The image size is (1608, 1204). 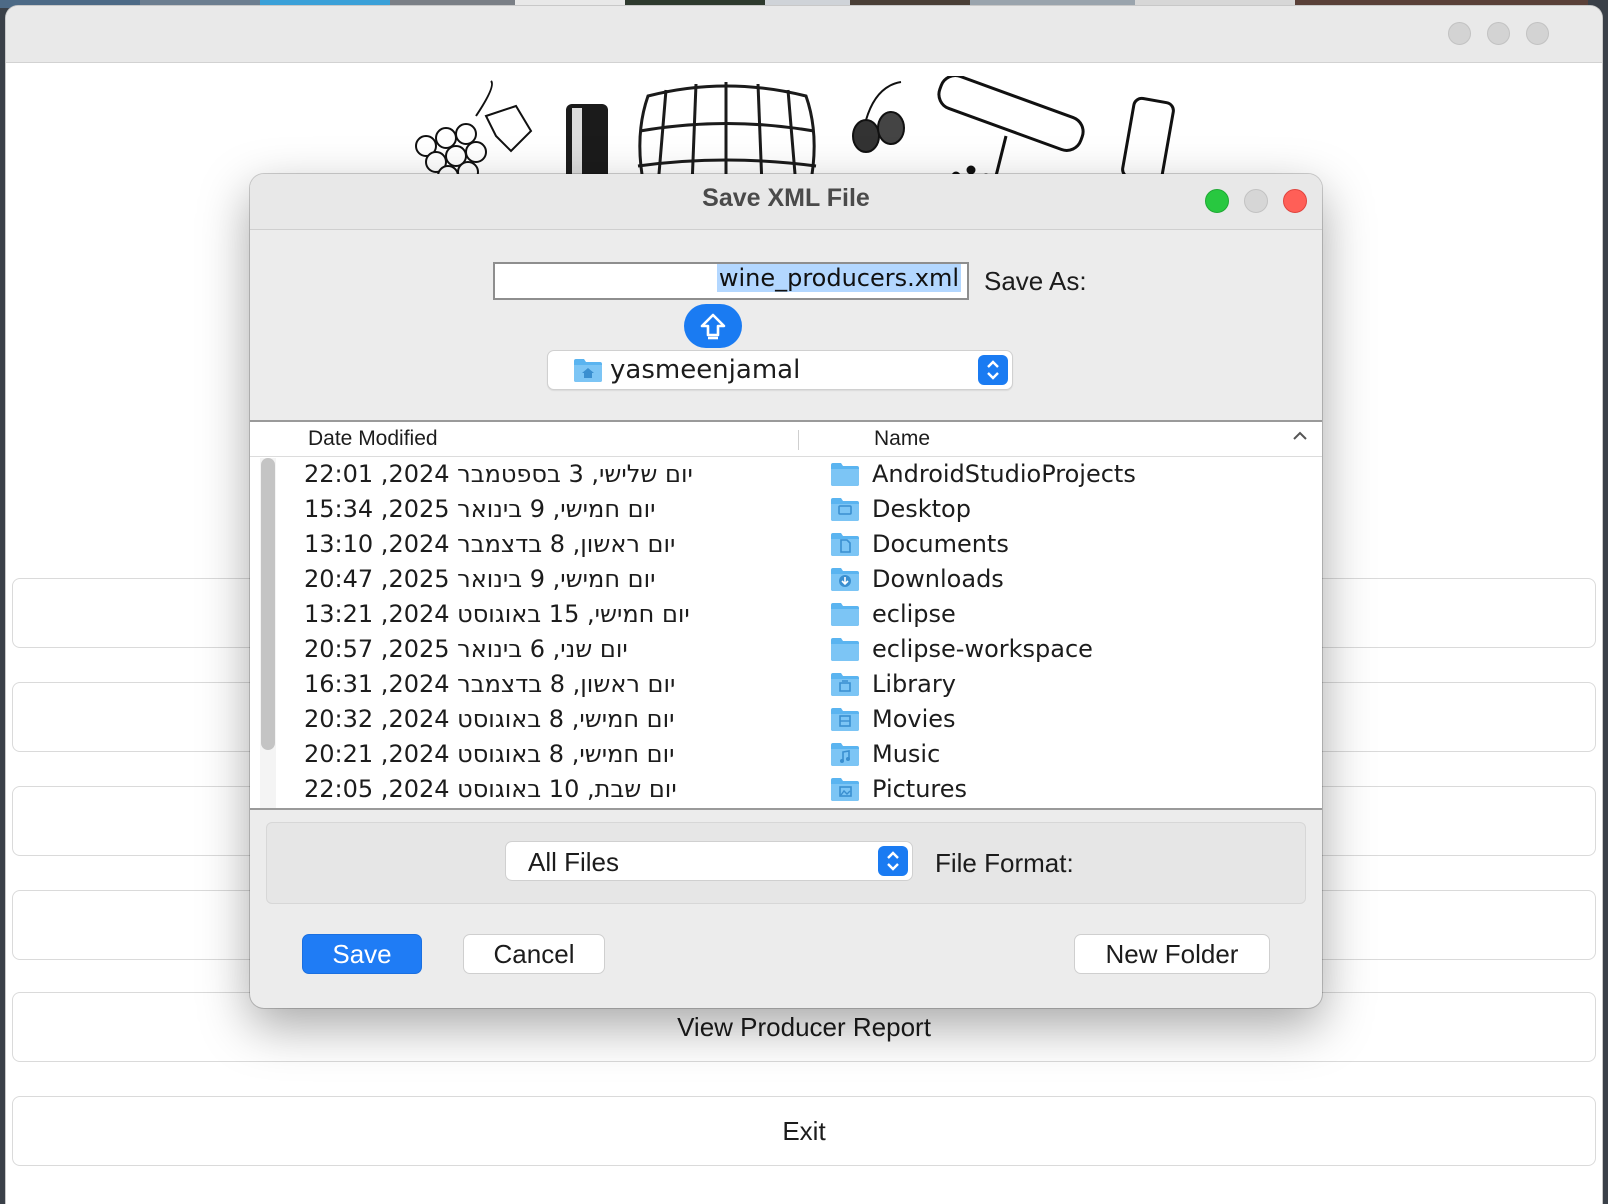 I want to click on file-row: יום חמישי, 9 בינואר 2025, 20:47 Downloads, so click(x=800, y=580).